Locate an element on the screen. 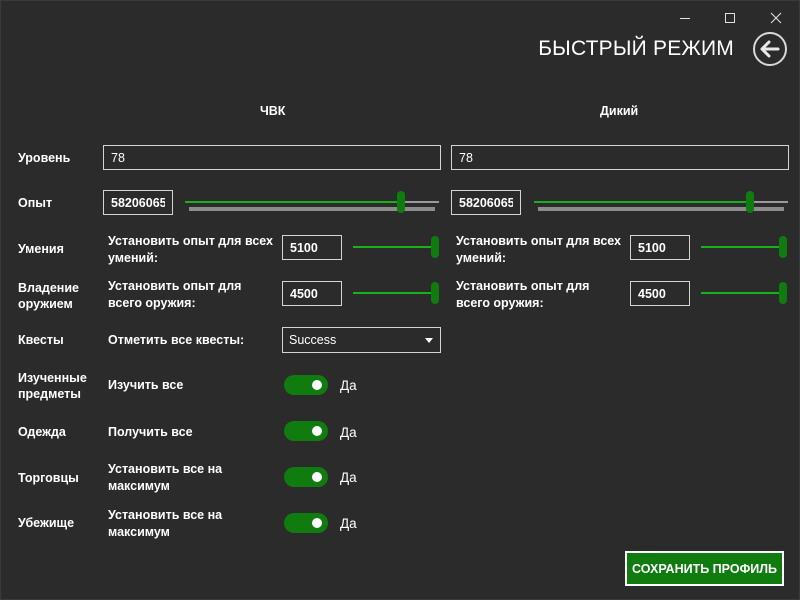 This screenshot has width=800, height=600. pmc-mastery-slider is located at coordinates (396, 293).